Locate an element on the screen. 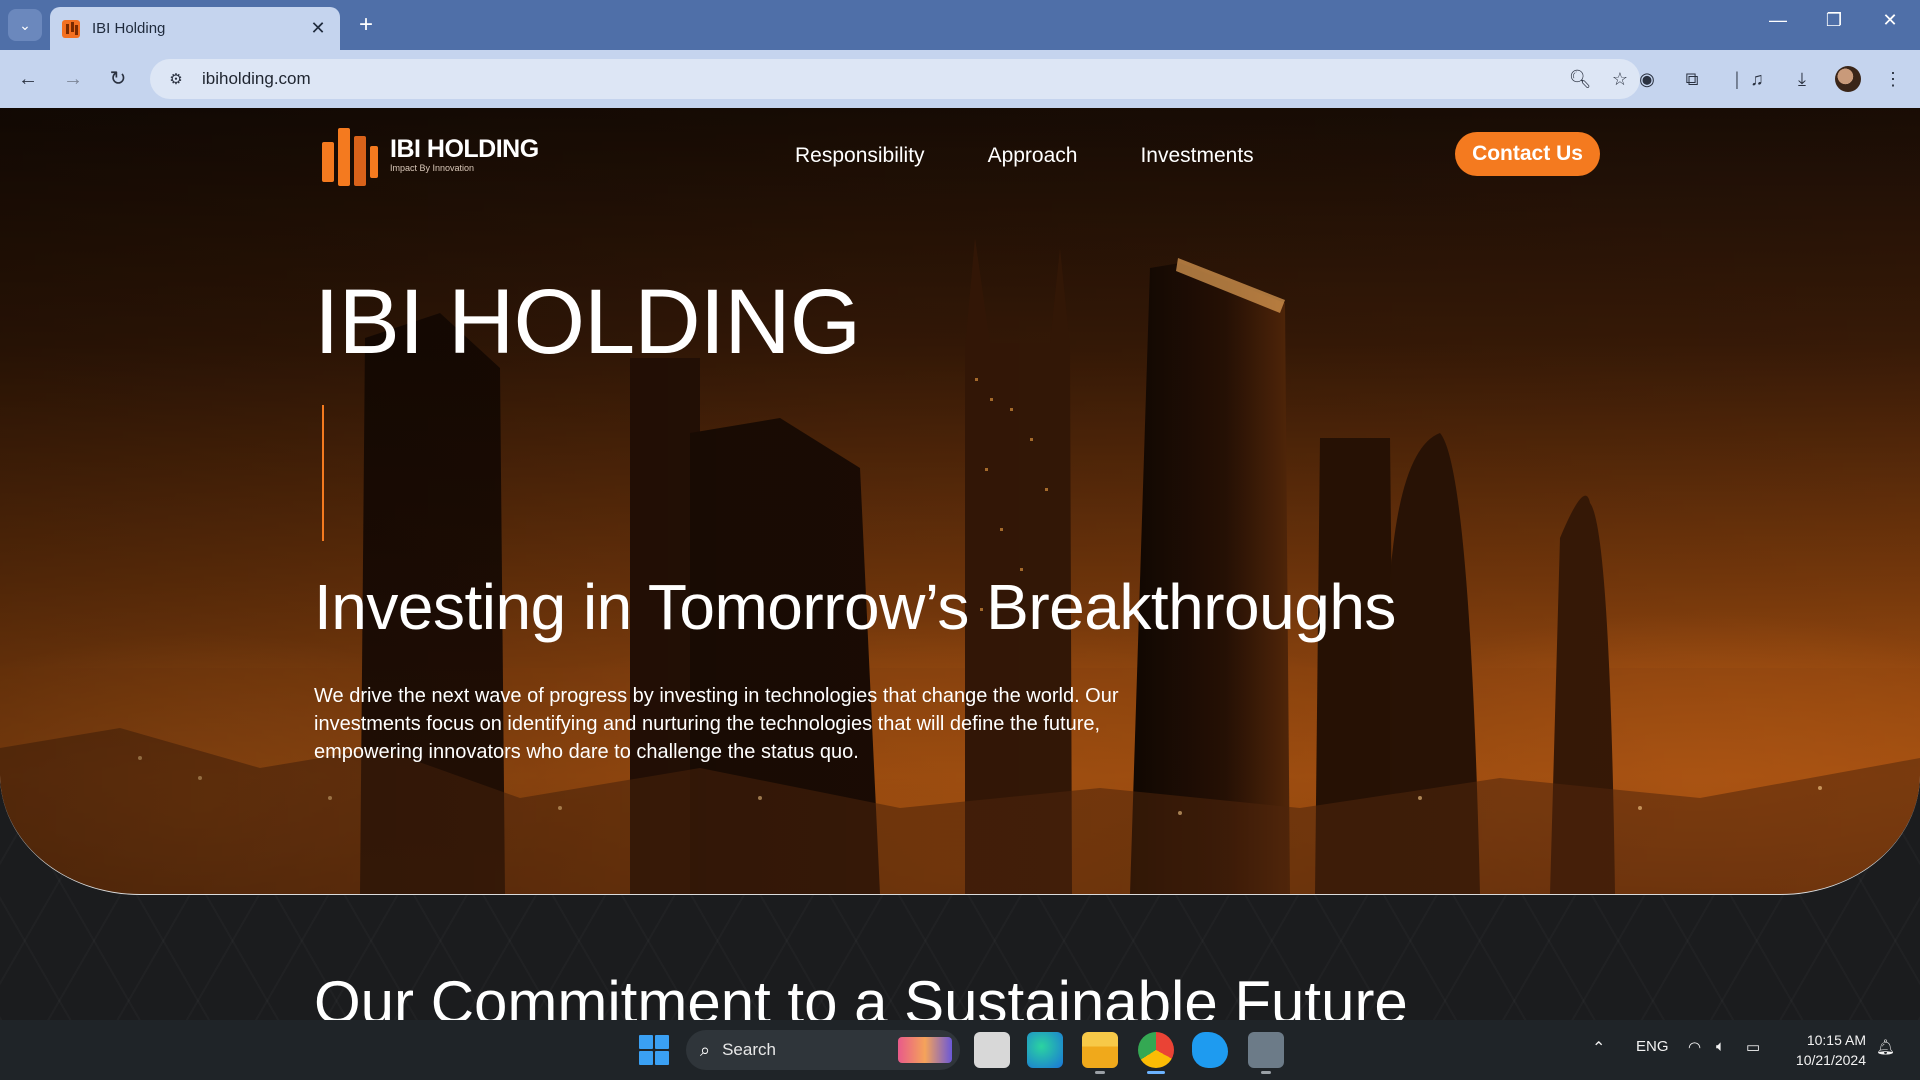  media-control-icon: ♫ is located at coordinates (1757, 79).